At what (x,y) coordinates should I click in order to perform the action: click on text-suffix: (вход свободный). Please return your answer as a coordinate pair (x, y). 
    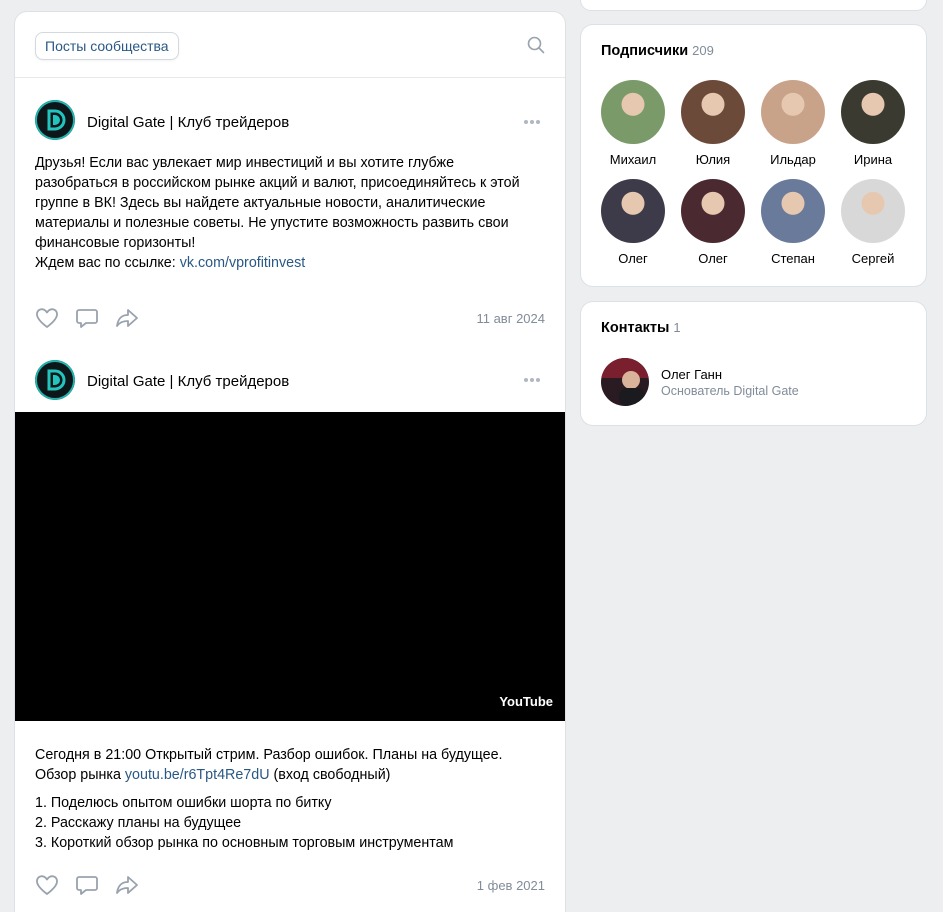
    Looking at the image, I should click on (330, 775).